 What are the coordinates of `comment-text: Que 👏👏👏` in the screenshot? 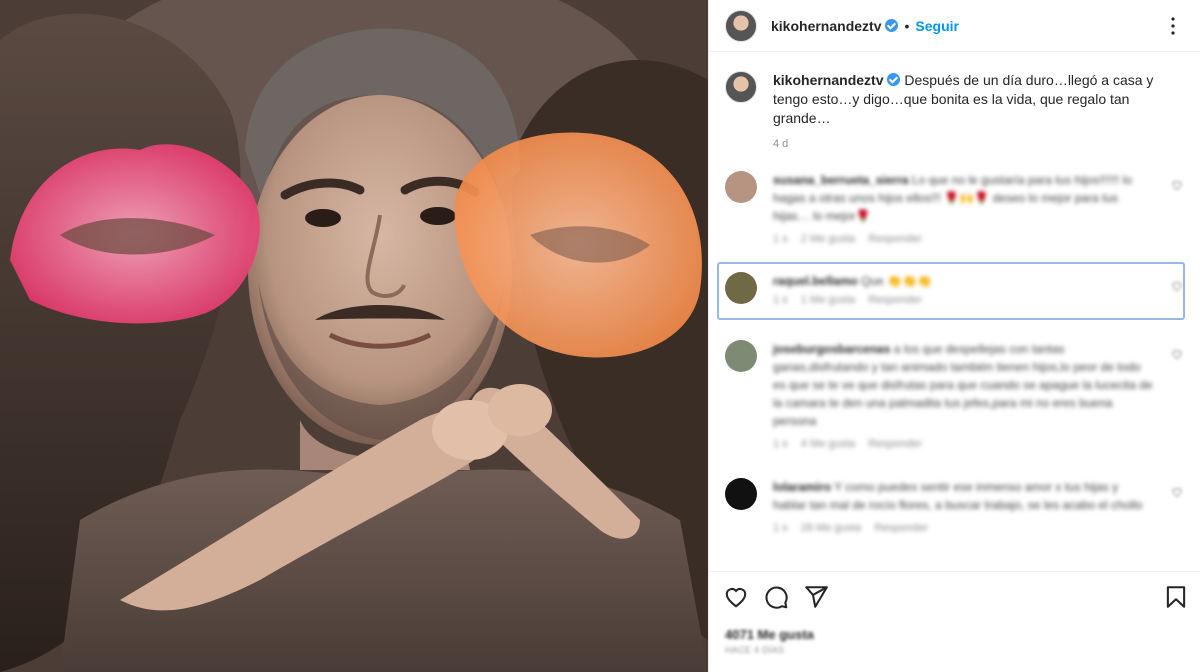 It's located at (896, 281).